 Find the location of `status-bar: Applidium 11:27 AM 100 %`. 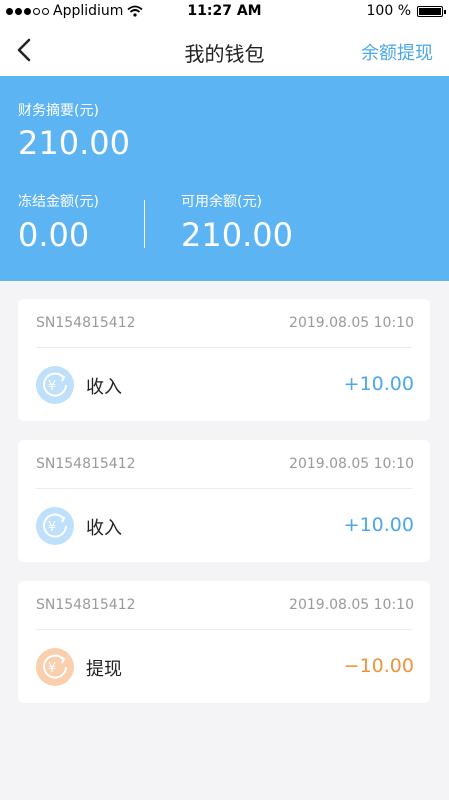

status-bar: Applidium 11:27 AM 100 % is located at coordinates (224, 12).